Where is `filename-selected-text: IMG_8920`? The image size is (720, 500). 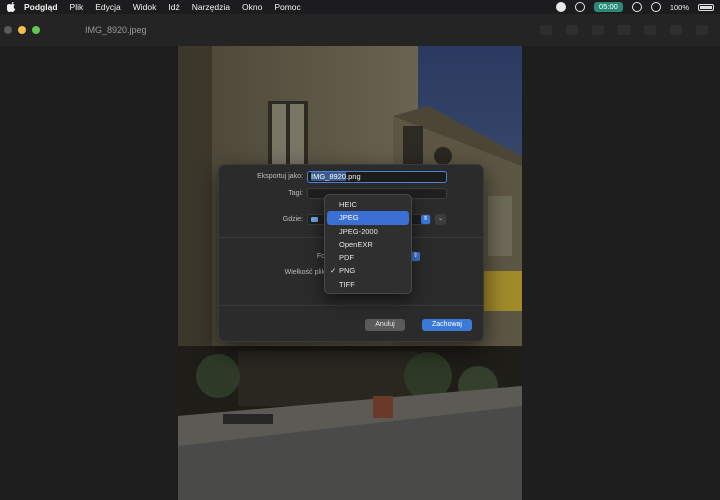
filename-selected-text: IMG_8920 is located at coordinates (329, 176).